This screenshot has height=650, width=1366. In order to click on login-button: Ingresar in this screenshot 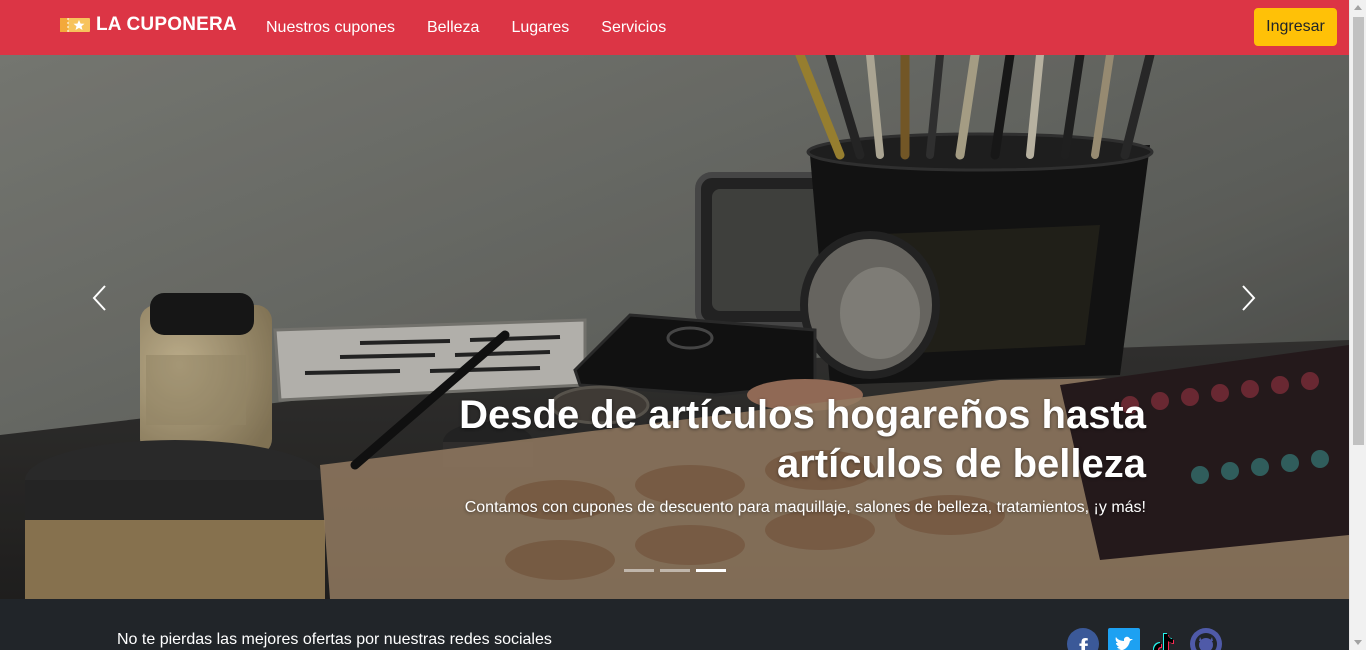, I will do `click(1295, 27)`.